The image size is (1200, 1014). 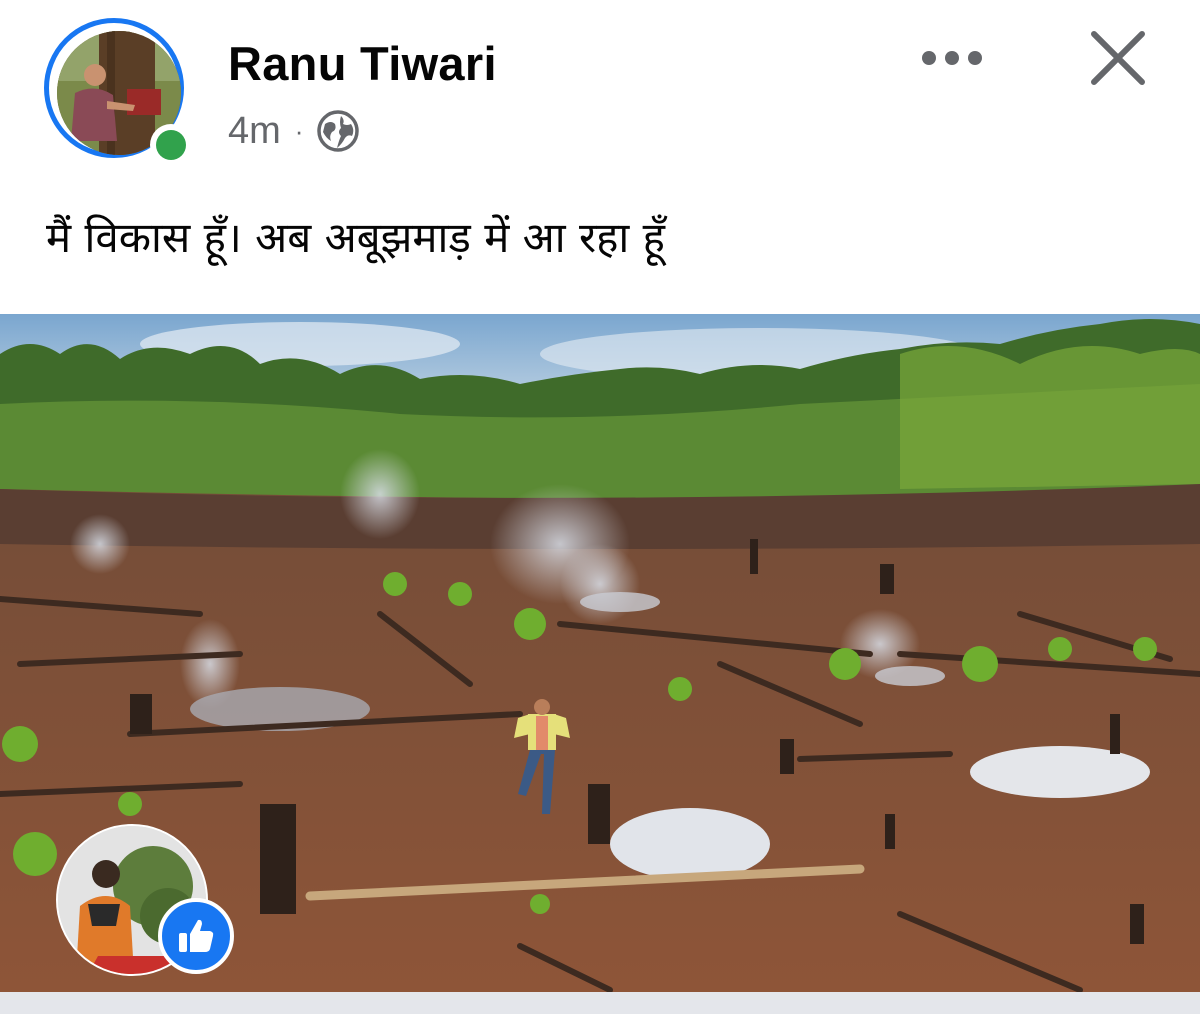 I want to click on thumbs-up-icon, so click(x=196, y=935).